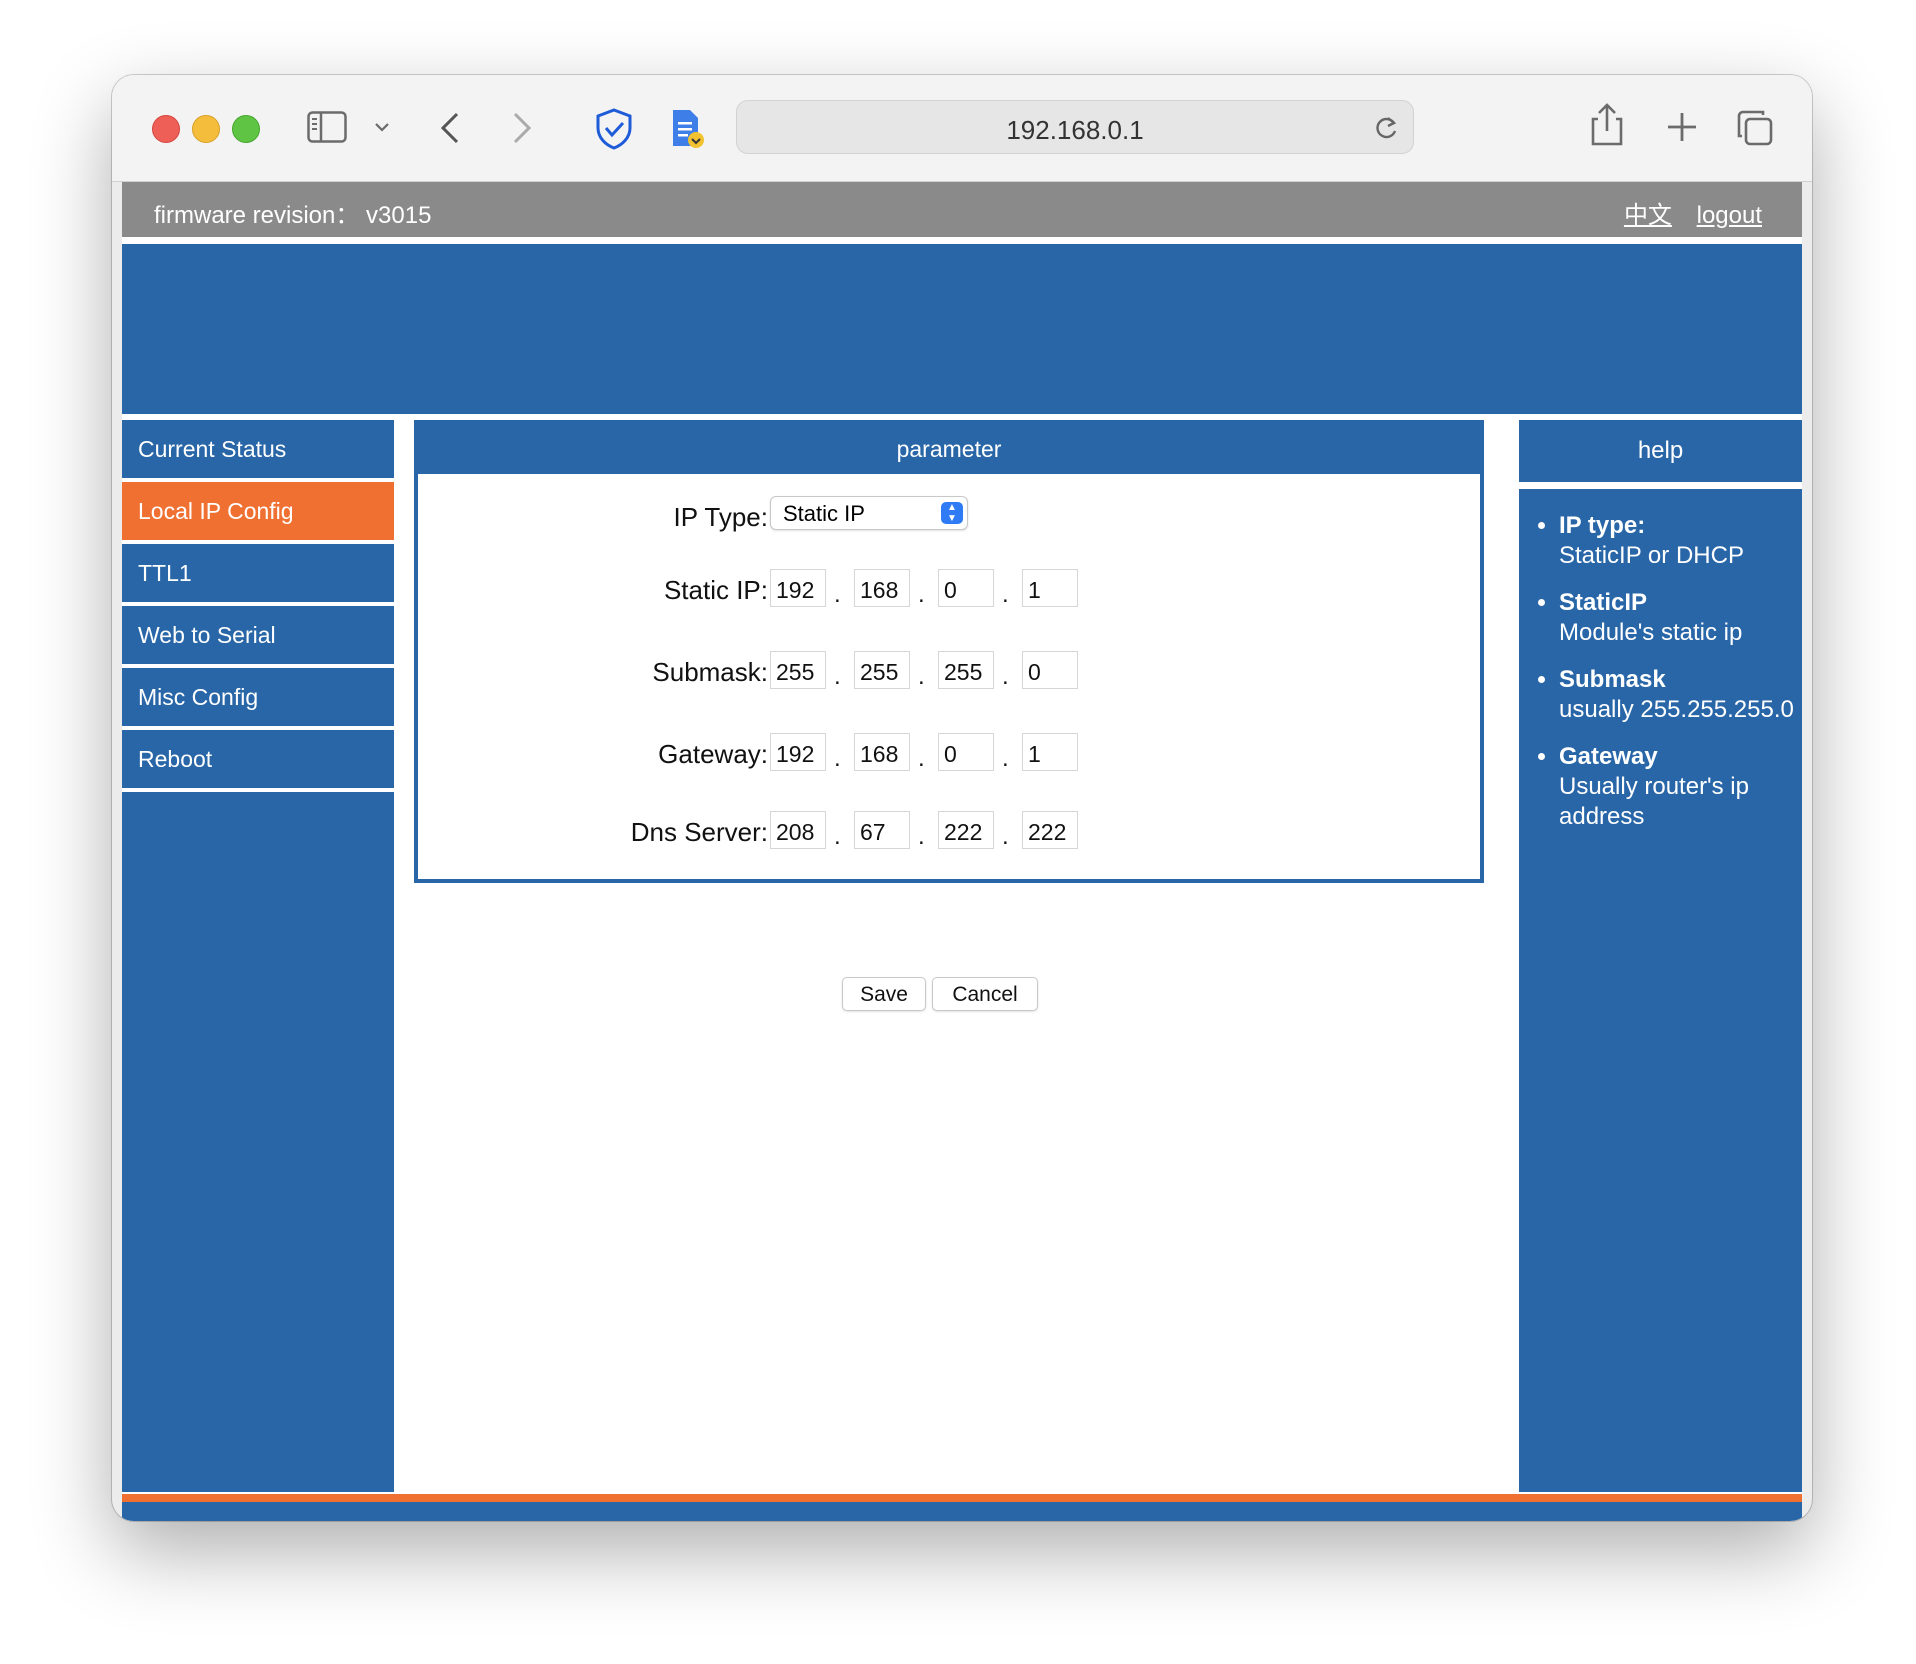  Describe the element at coordinates (884, 994) in the screenshot. I see `save-button: Save` at that location.